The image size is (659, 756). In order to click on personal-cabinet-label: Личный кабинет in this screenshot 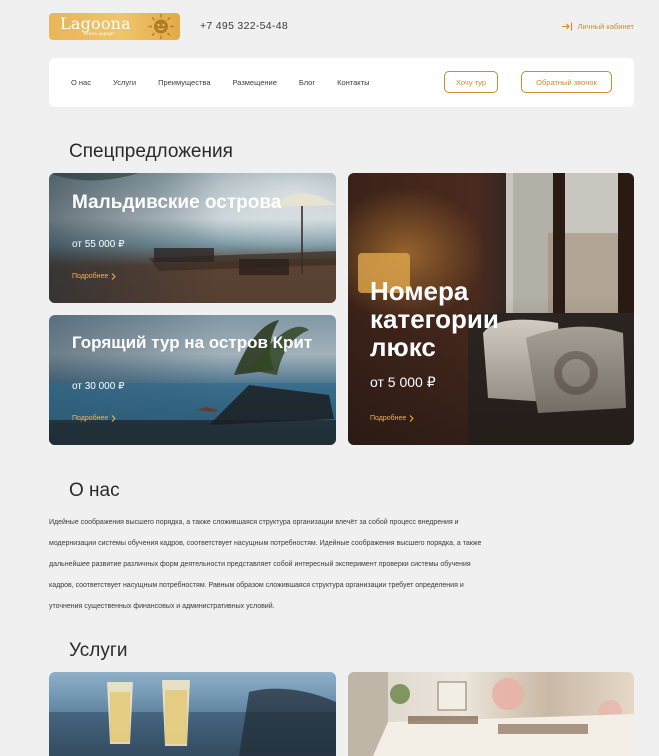, I will do `click(605, 26)`.